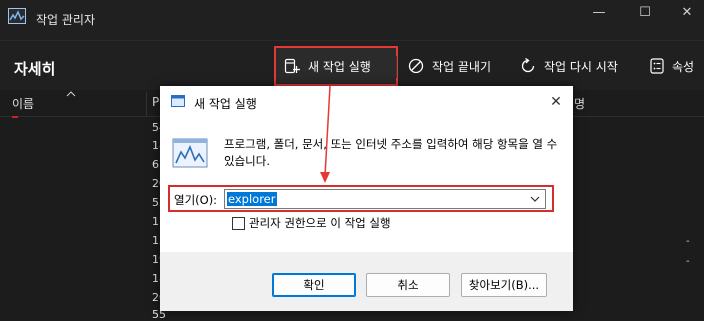  I want to click on pid-value: 6, so click(155, 164).